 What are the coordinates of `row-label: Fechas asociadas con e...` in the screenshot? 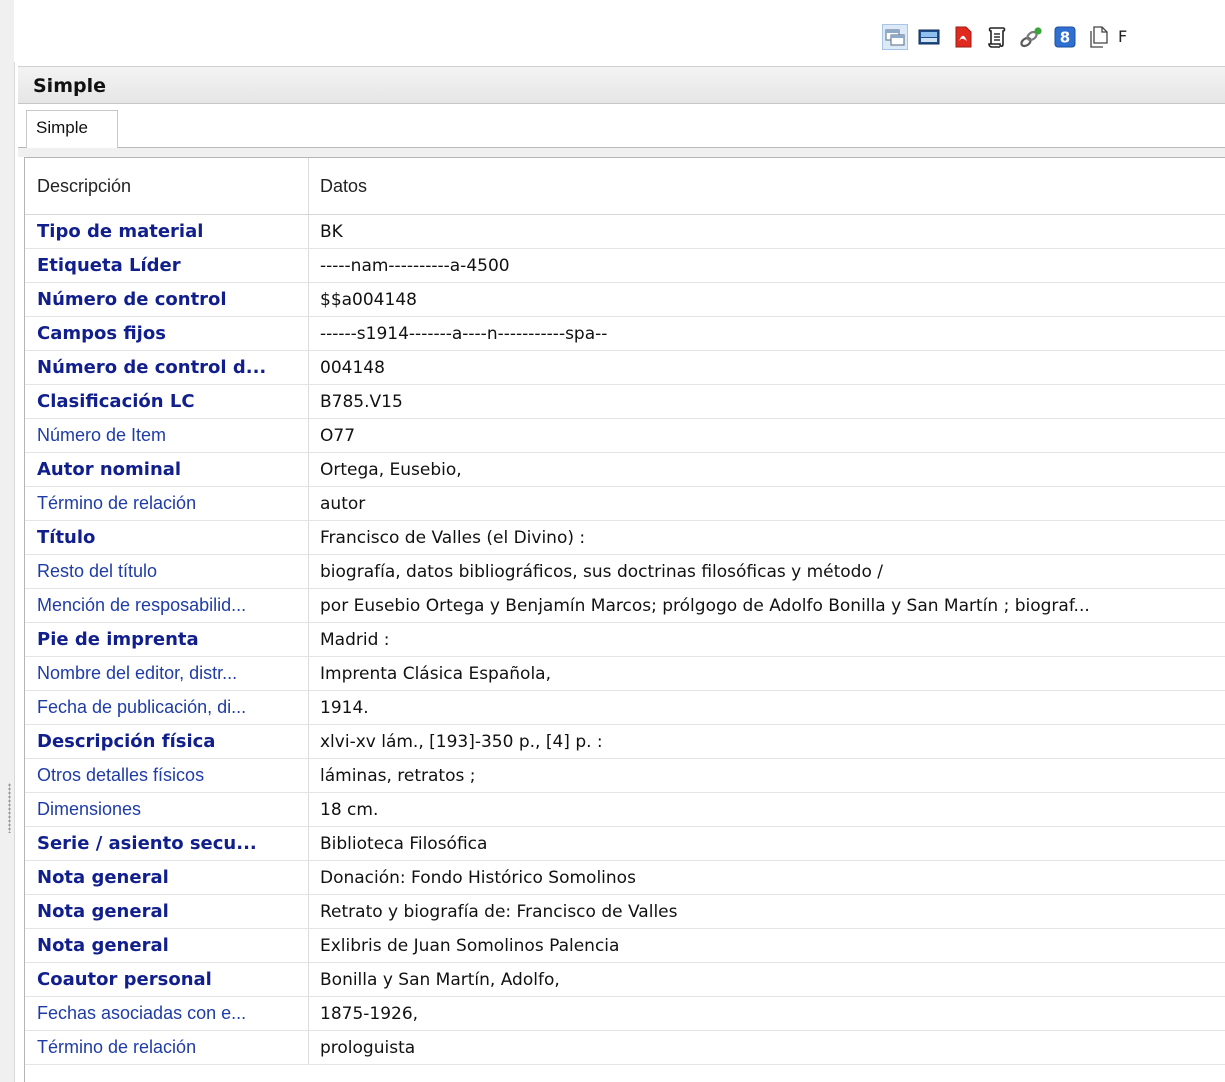 It's located at (167, 1013).